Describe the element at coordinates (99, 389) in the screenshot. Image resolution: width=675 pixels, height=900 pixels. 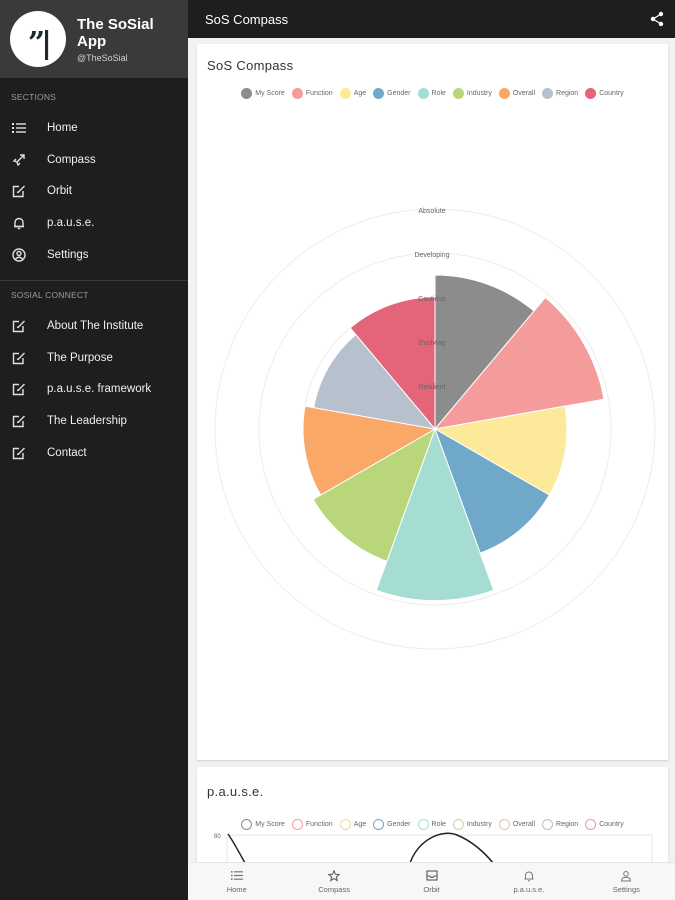
I see `sidebar-item-label: p.a.u.s.e. framework` at that location.